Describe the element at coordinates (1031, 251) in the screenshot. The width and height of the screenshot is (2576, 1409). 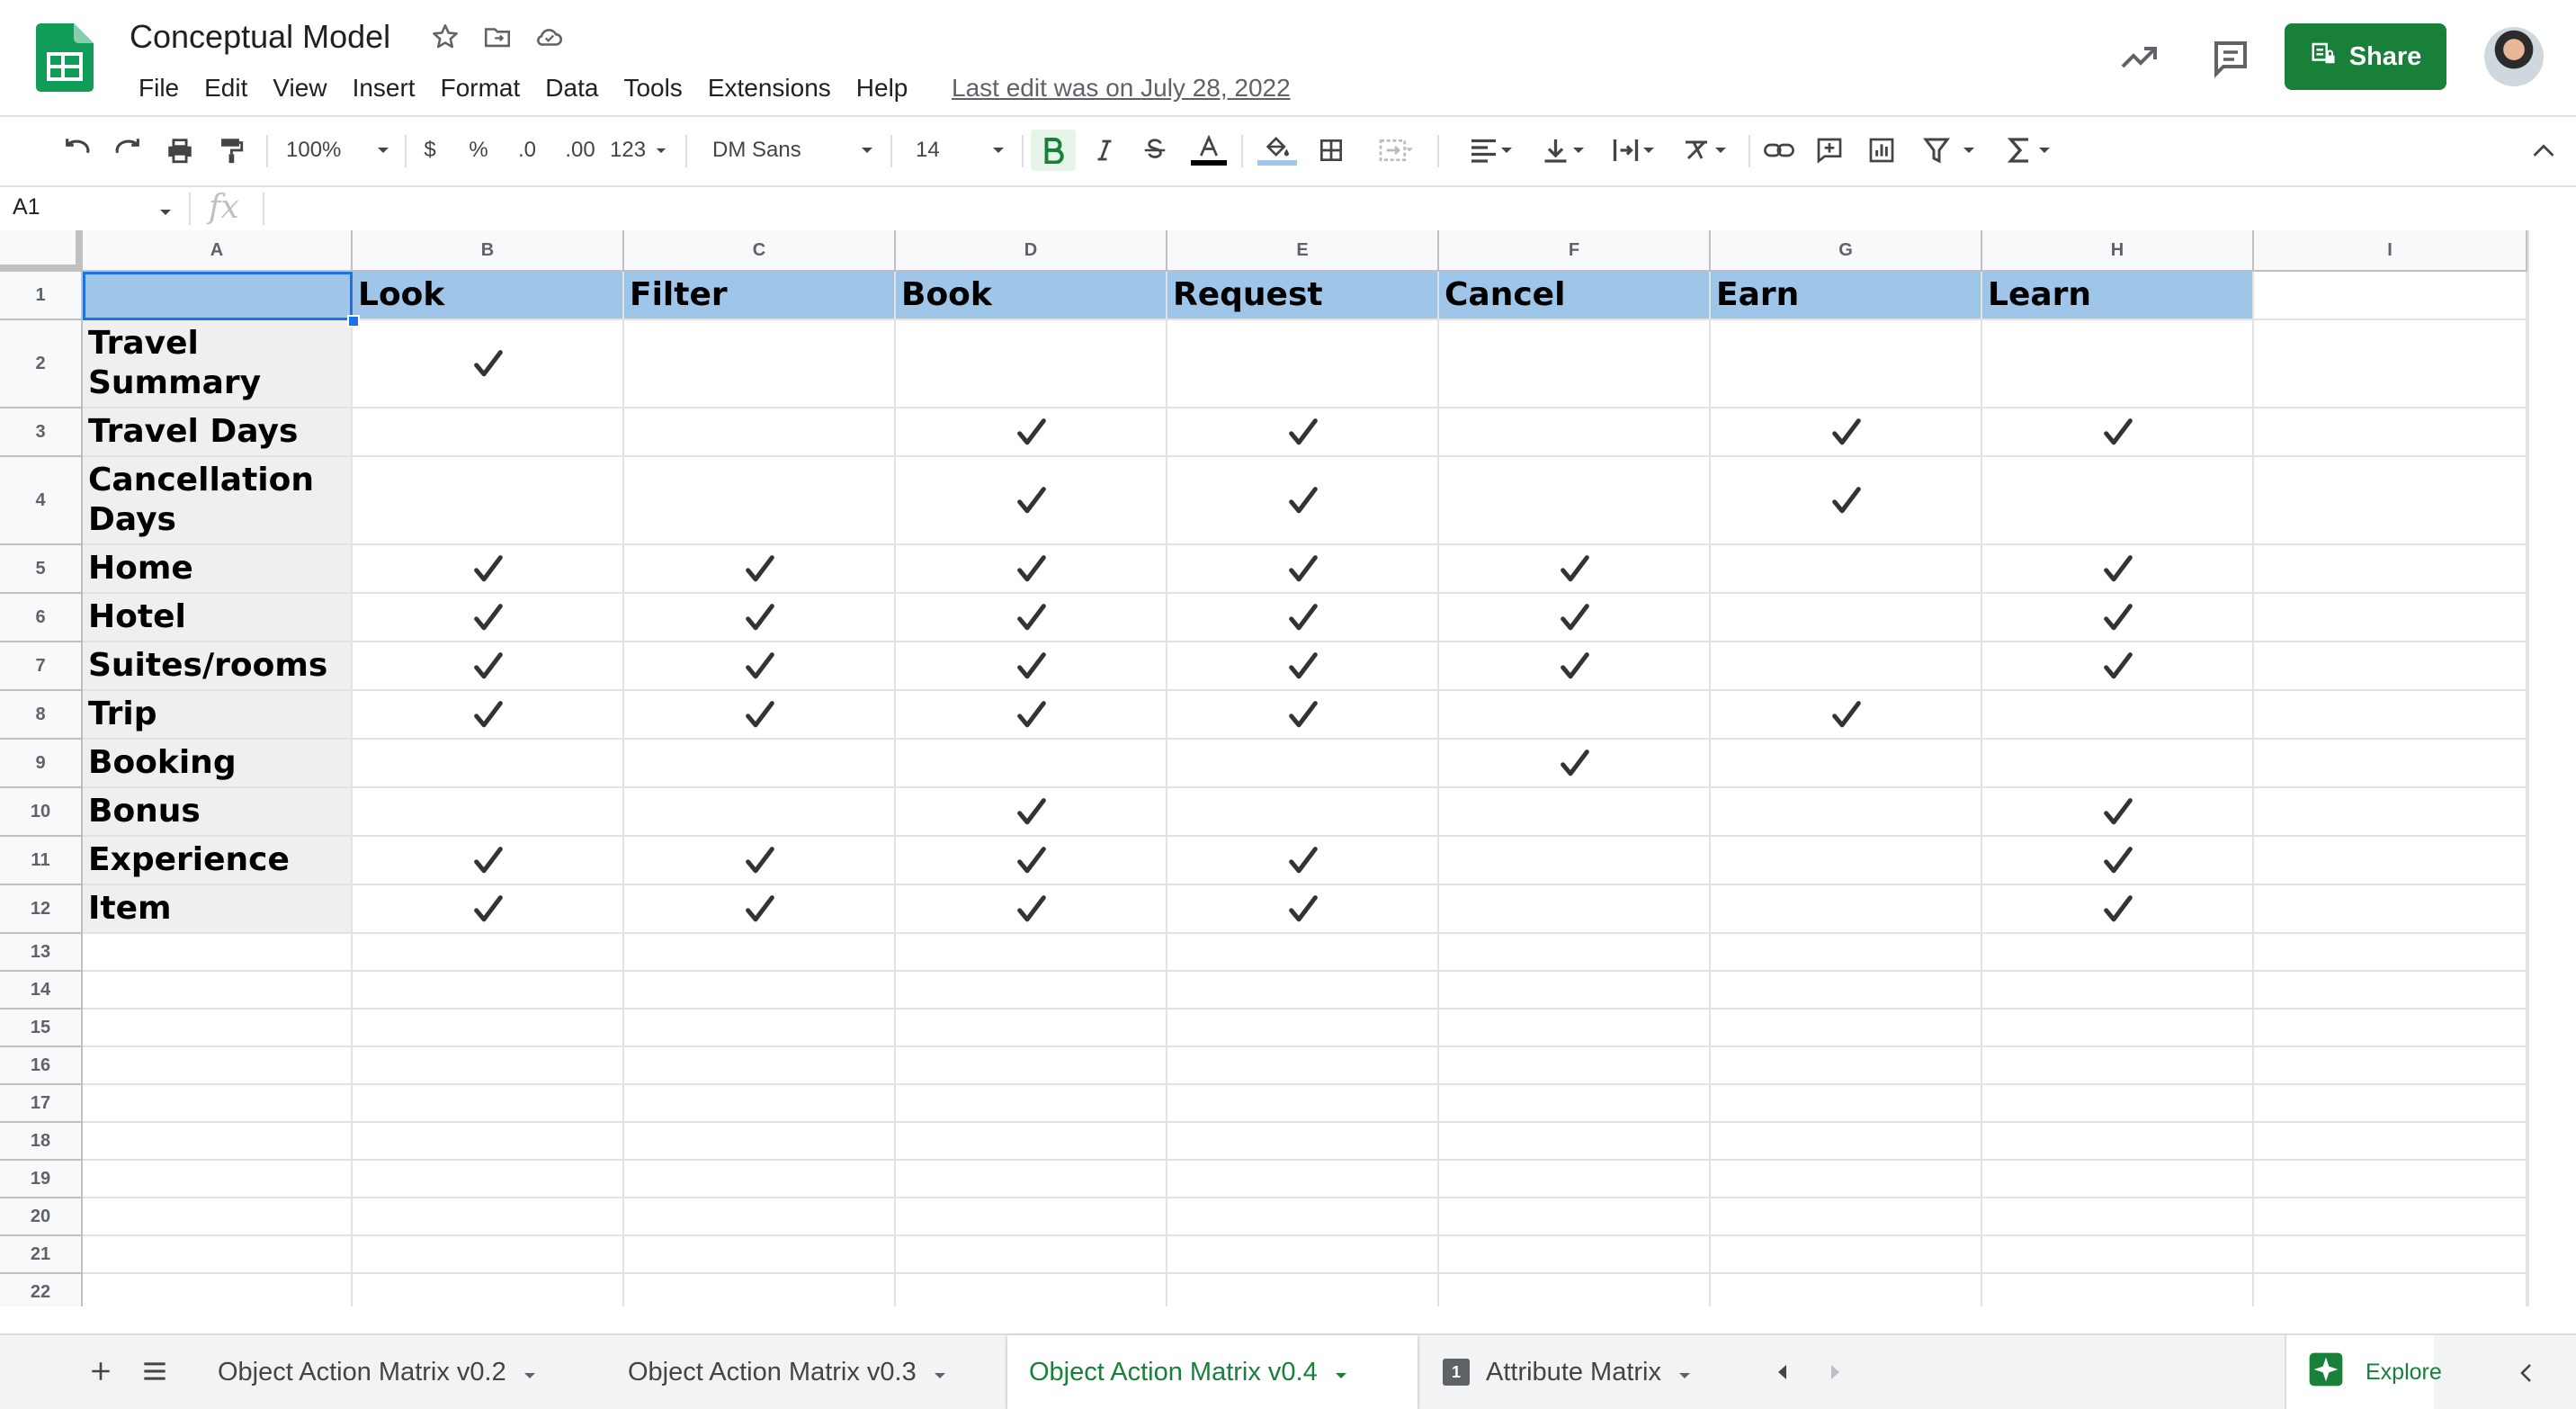
I see `column-header-d: D` at that location.